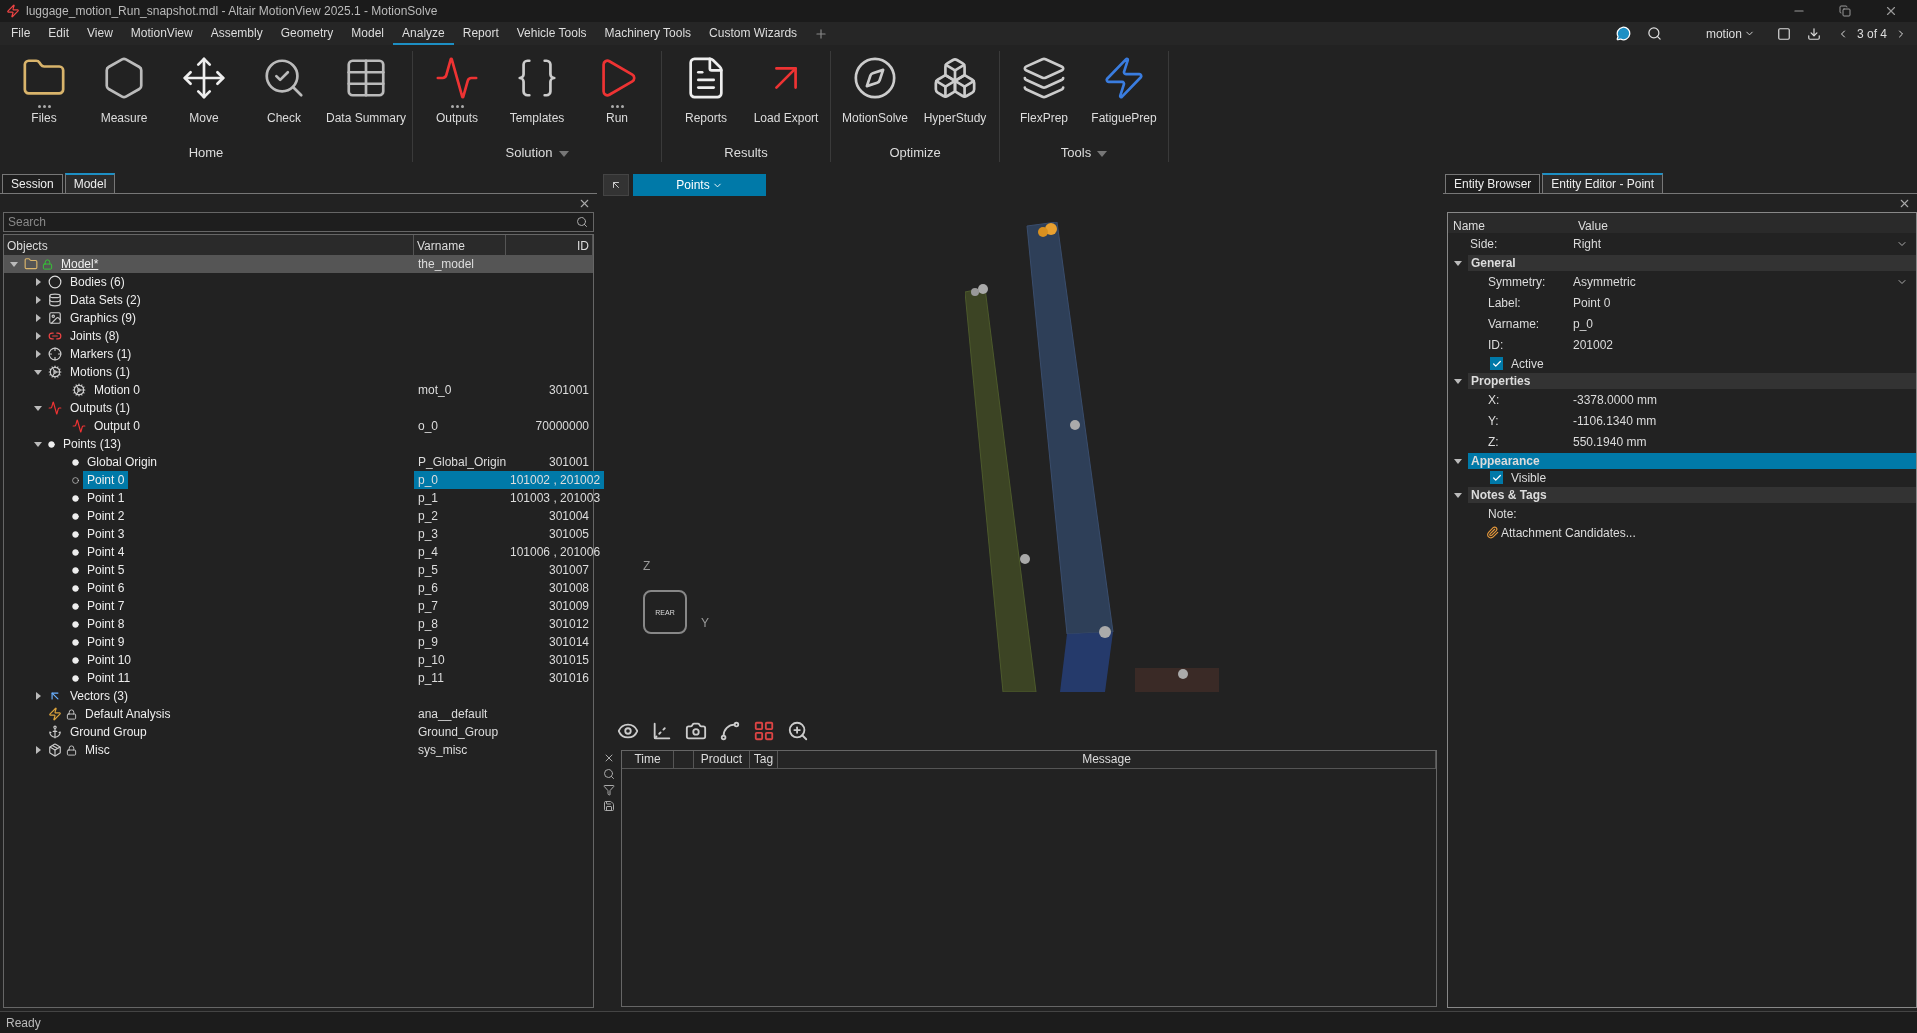 The image size is (1917, 1033). I want to click on tree-item: Point 6, so click(106, 588).